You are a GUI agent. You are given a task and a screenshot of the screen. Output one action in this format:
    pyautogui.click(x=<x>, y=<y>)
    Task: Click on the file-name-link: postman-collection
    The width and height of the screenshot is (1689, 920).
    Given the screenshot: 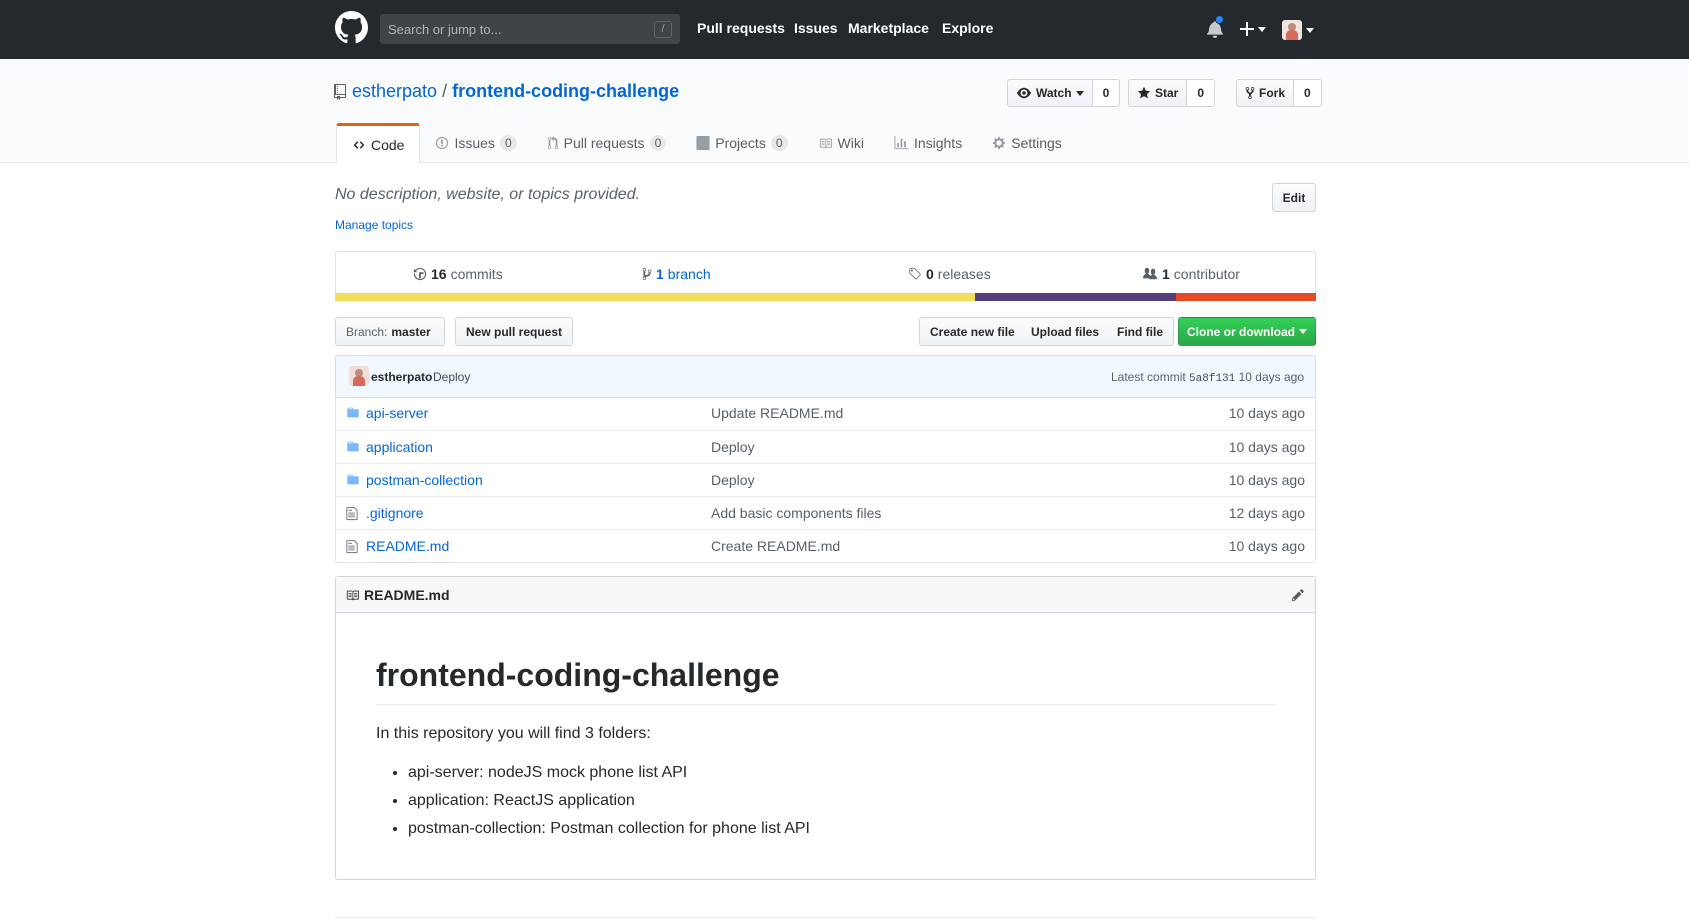 What is the action you would take?
    pyautogui.click(x=424, y=480)
    